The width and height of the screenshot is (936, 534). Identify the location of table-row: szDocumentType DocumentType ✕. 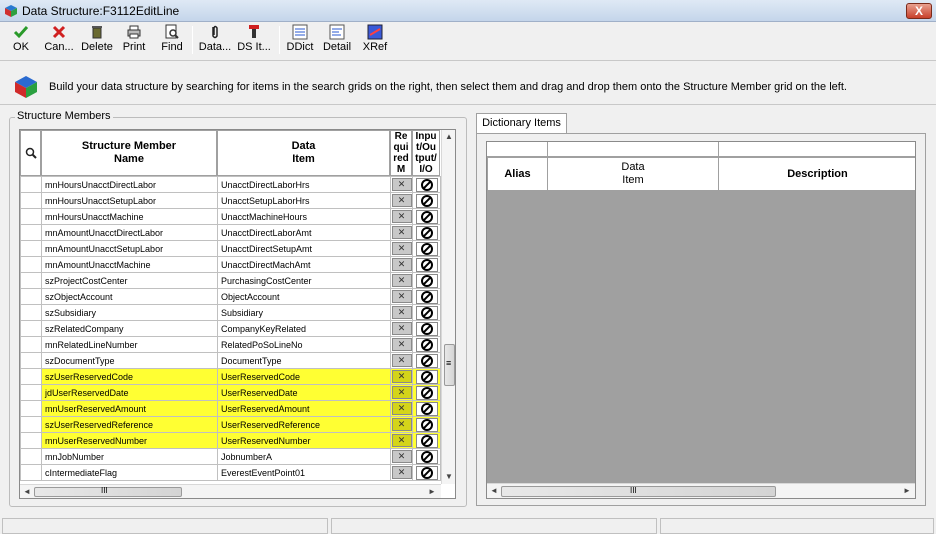
(230, 360).